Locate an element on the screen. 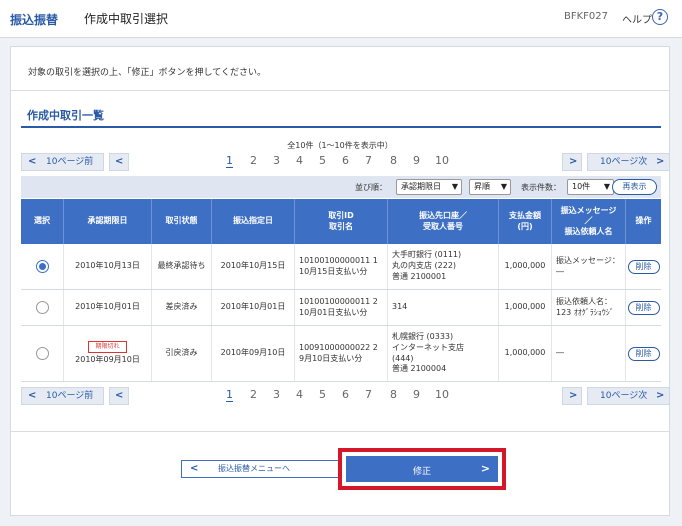  header-tx-id-name: 取引ID 取引名 is located at coordinates (341, 221).